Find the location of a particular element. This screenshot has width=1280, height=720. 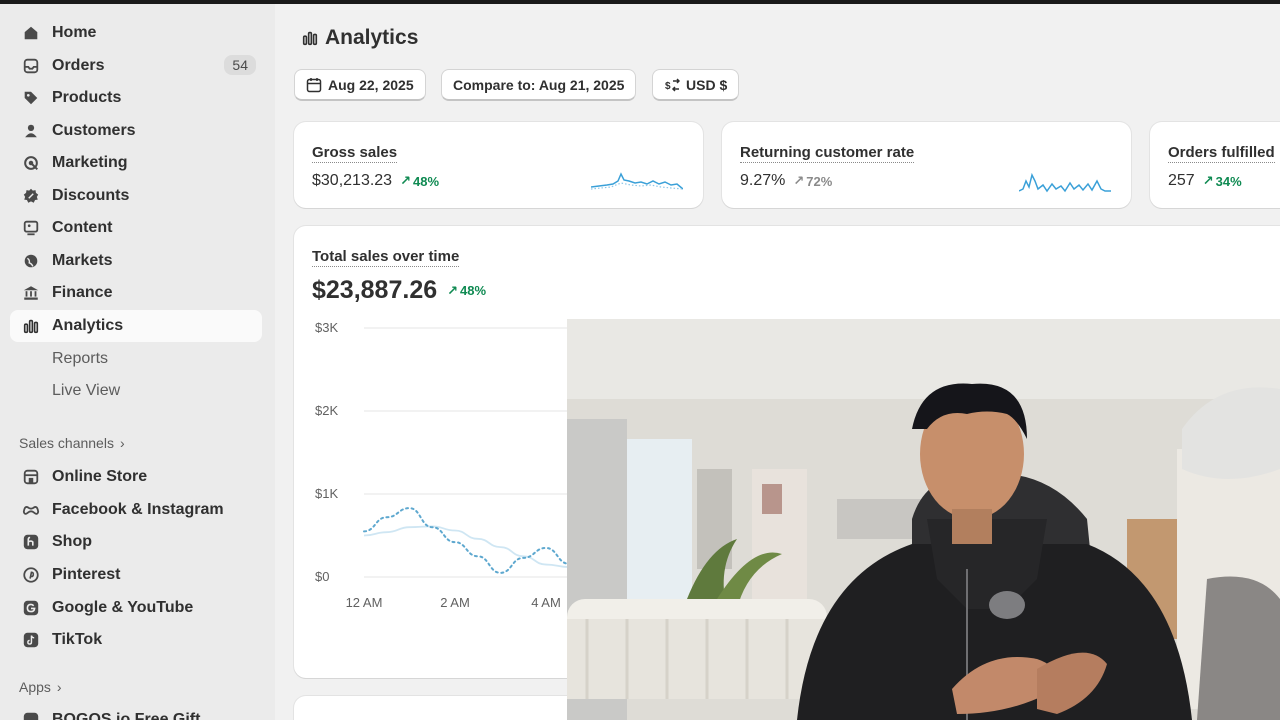

y-tick-label: $1K is located at coordinates (326, 493).